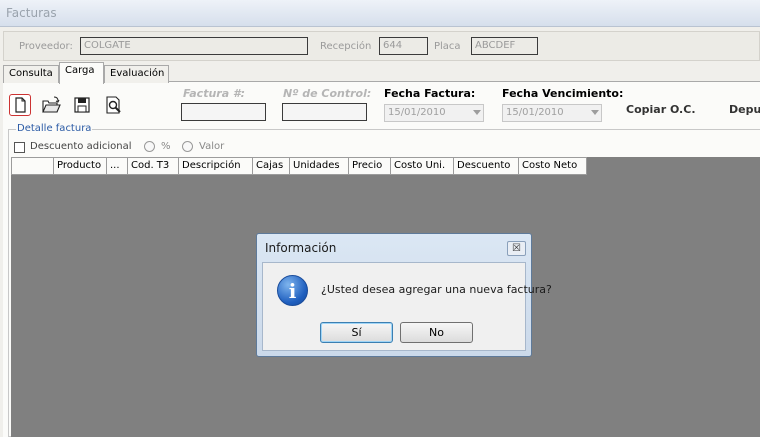 The height and width of the screenshot is (437, 760). Describe the element at coordinates (81, 73) in the screenshot. I see `tab-carga: Carga` at that location.